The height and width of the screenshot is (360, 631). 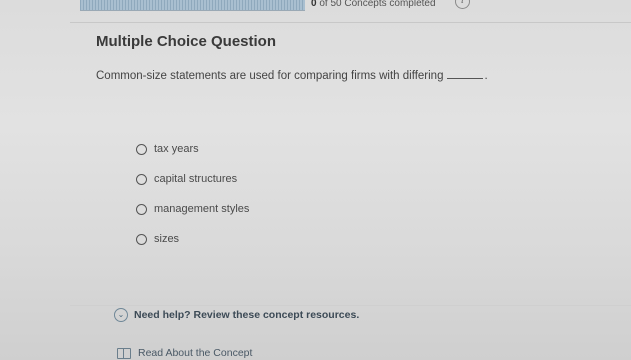 What do you see at coordinates (314, 4) in the screenshot?
I see `progress-count: 0` at bounding box center [314, 4].